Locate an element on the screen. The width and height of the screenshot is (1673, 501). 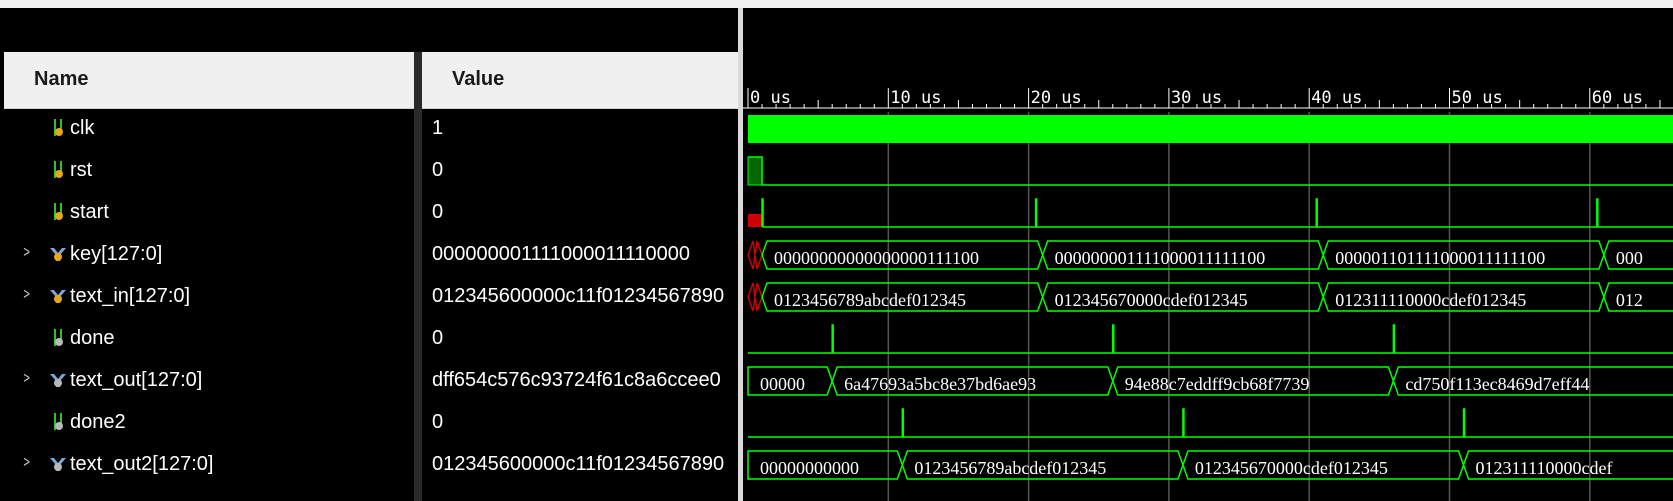
signal-row-3: > key[127:0] is located at coordinates (209, 255).